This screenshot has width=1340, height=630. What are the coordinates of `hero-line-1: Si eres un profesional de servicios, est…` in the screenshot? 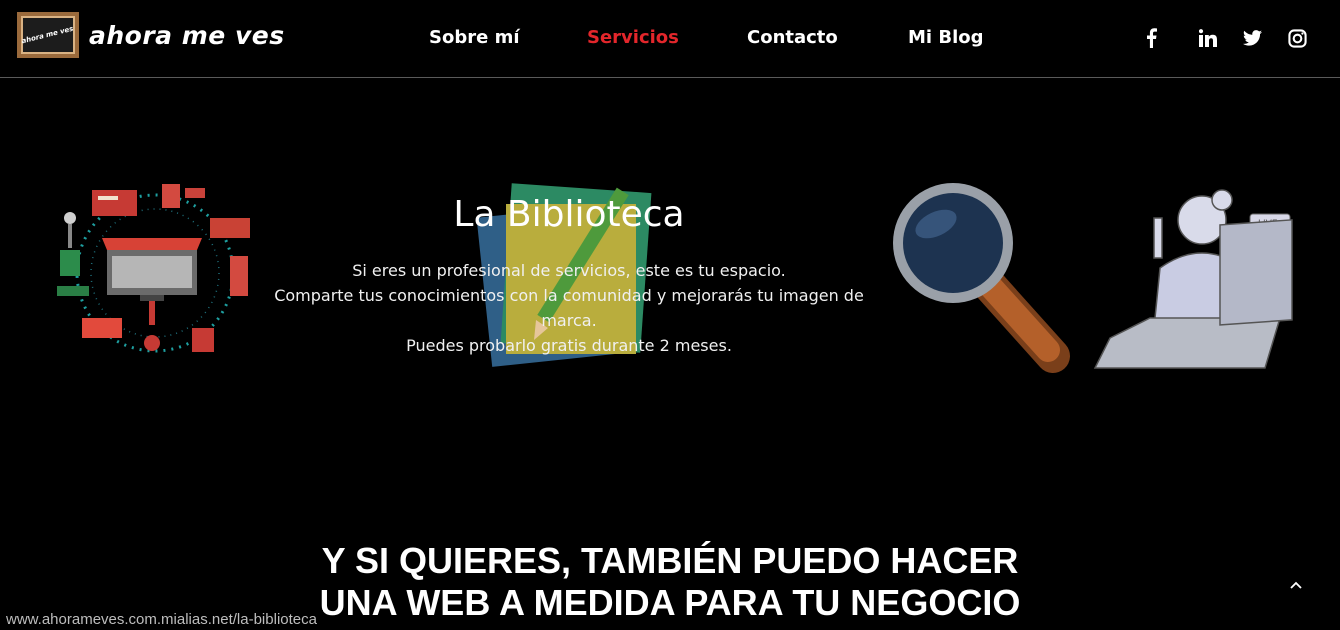 It's located at (569, 270).